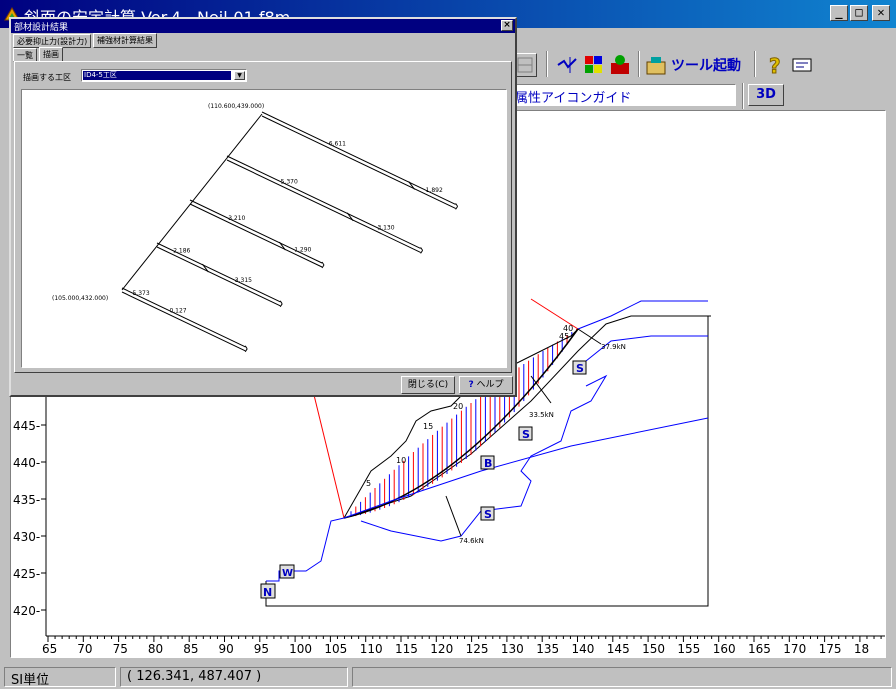 Image resolution: width=896 pixels, height=689 pixels. What do you see at coordinates (371, 649) in the screenshot?
I see `x-tick-label: 110` at bounding box center [371, 649].